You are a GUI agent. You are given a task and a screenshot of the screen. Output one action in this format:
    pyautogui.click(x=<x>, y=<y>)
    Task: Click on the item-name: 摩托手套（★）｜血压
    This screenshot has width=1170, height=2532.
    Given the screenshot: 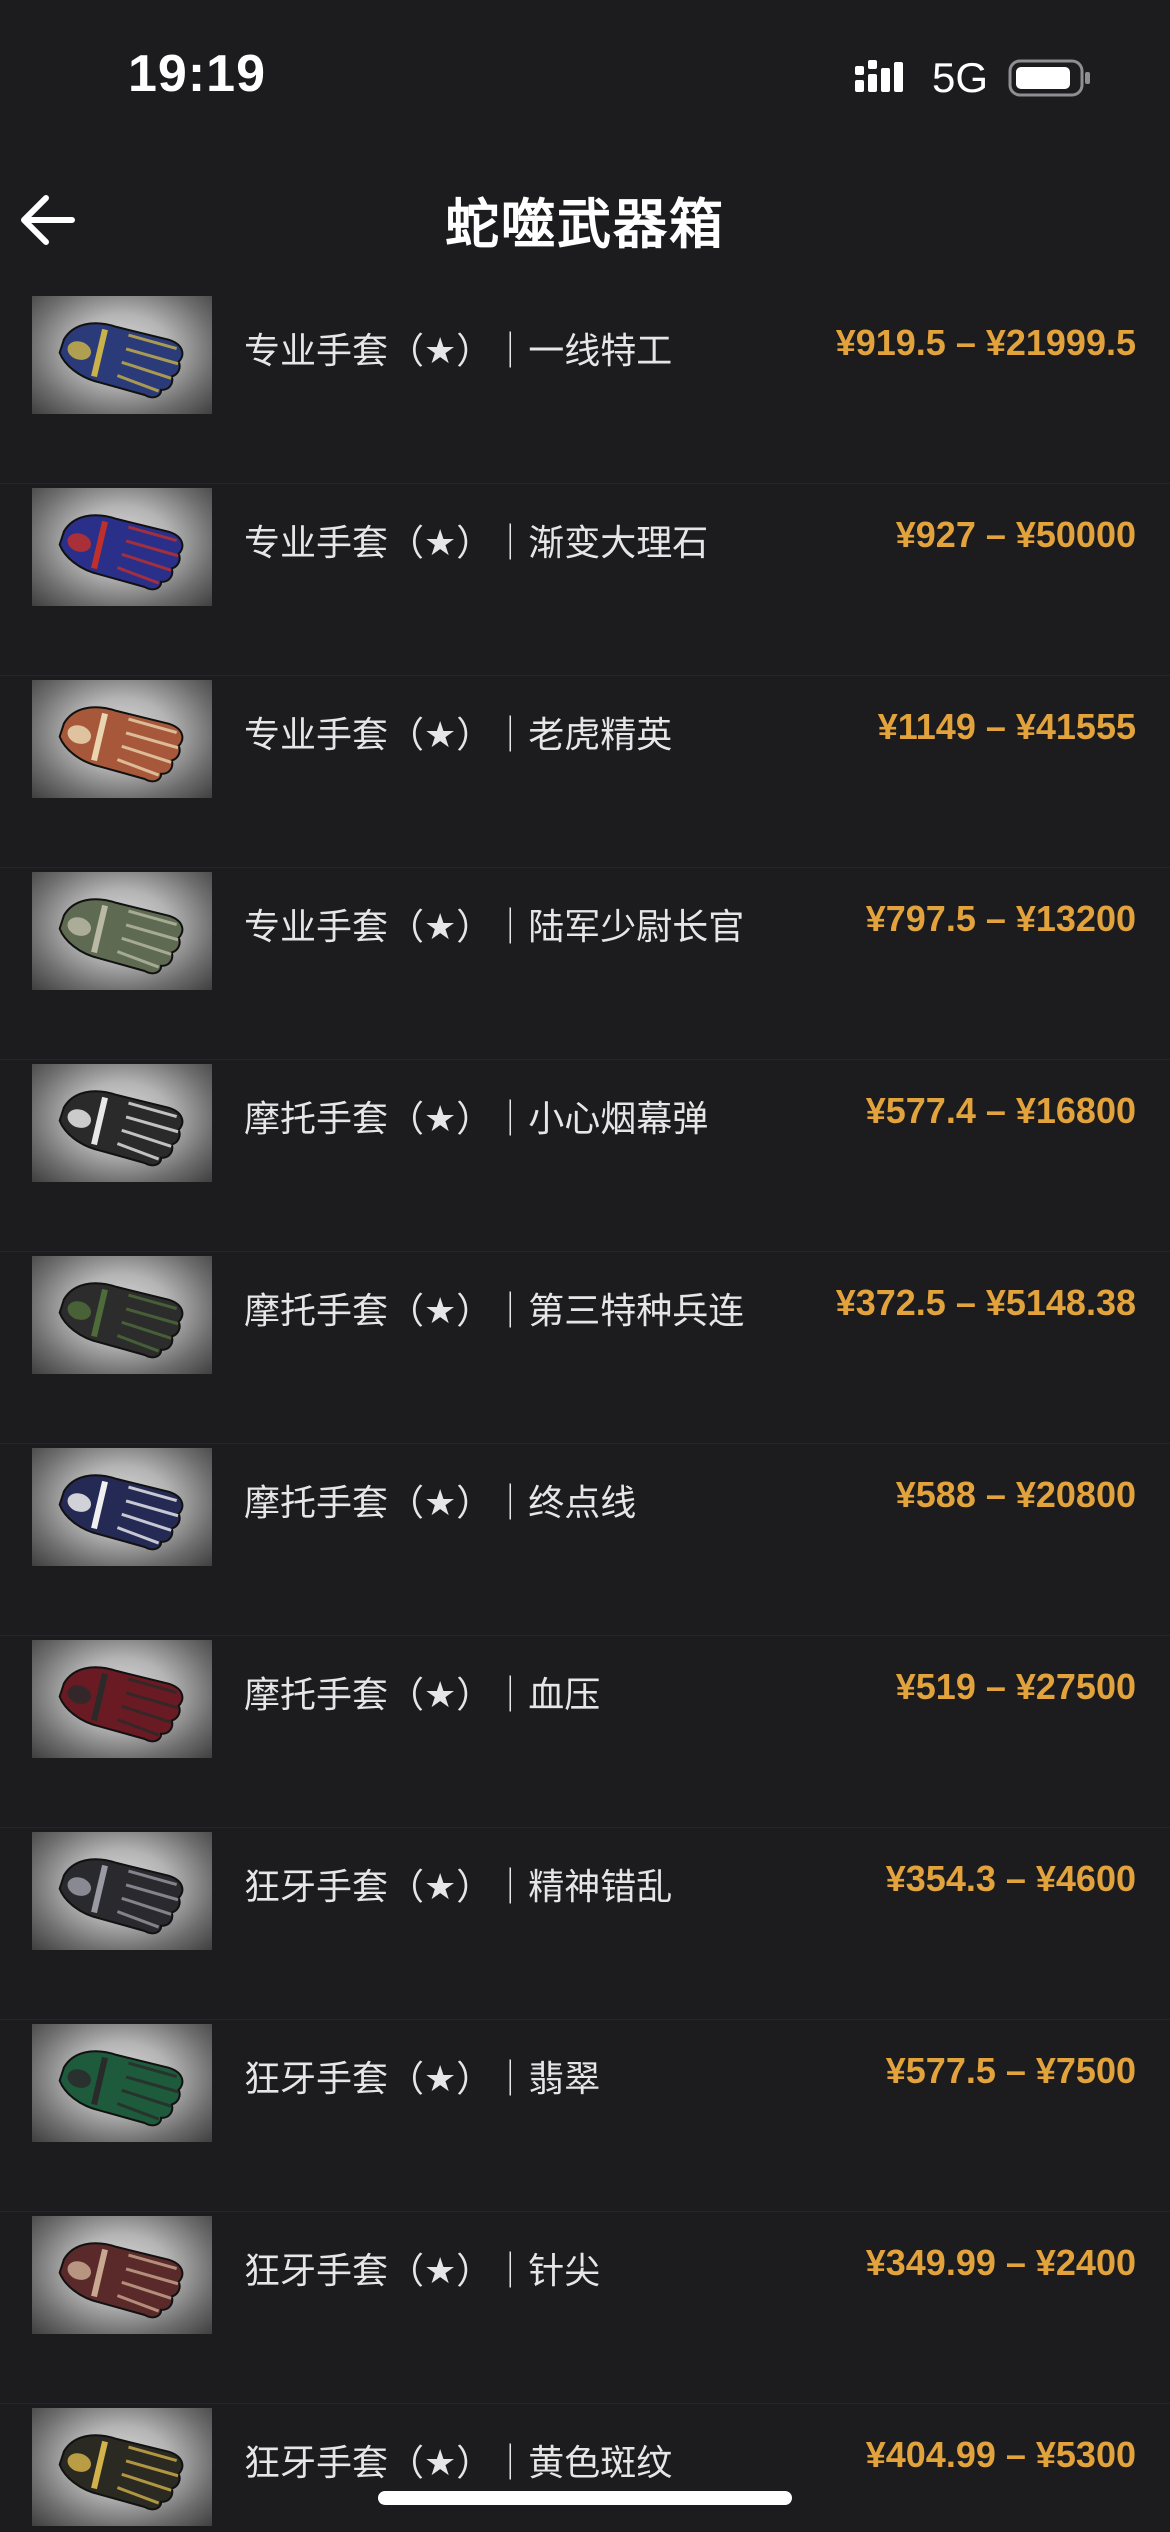 What is the action you would take?
    pyautogui.click(x=422, y=1695)
    